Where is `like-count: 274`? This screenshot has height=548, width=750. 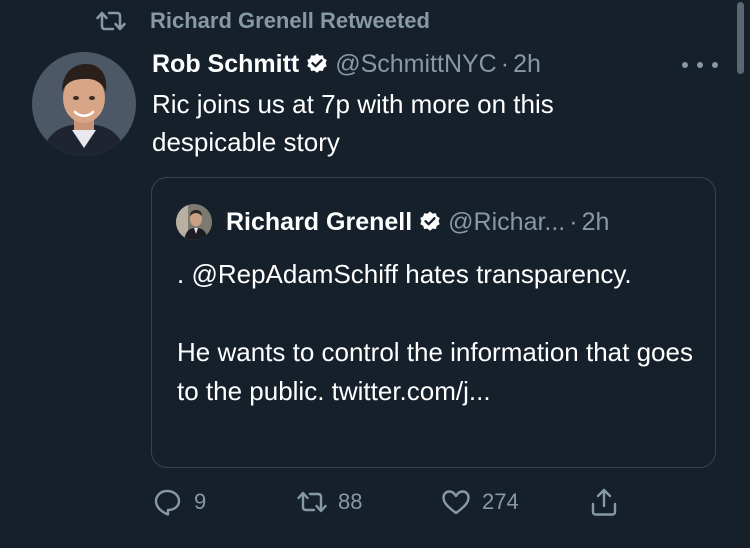
like-count: 274 is located at coordinates (500, 501).